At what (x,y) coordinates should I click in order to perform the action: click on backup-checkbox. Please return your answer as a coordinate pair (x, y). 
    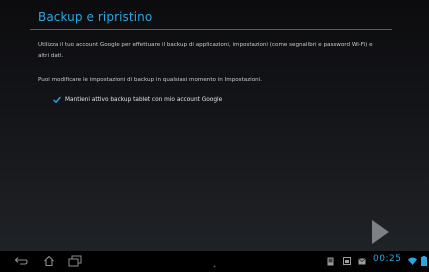
    Looking at the image, I should click on (57, 100).